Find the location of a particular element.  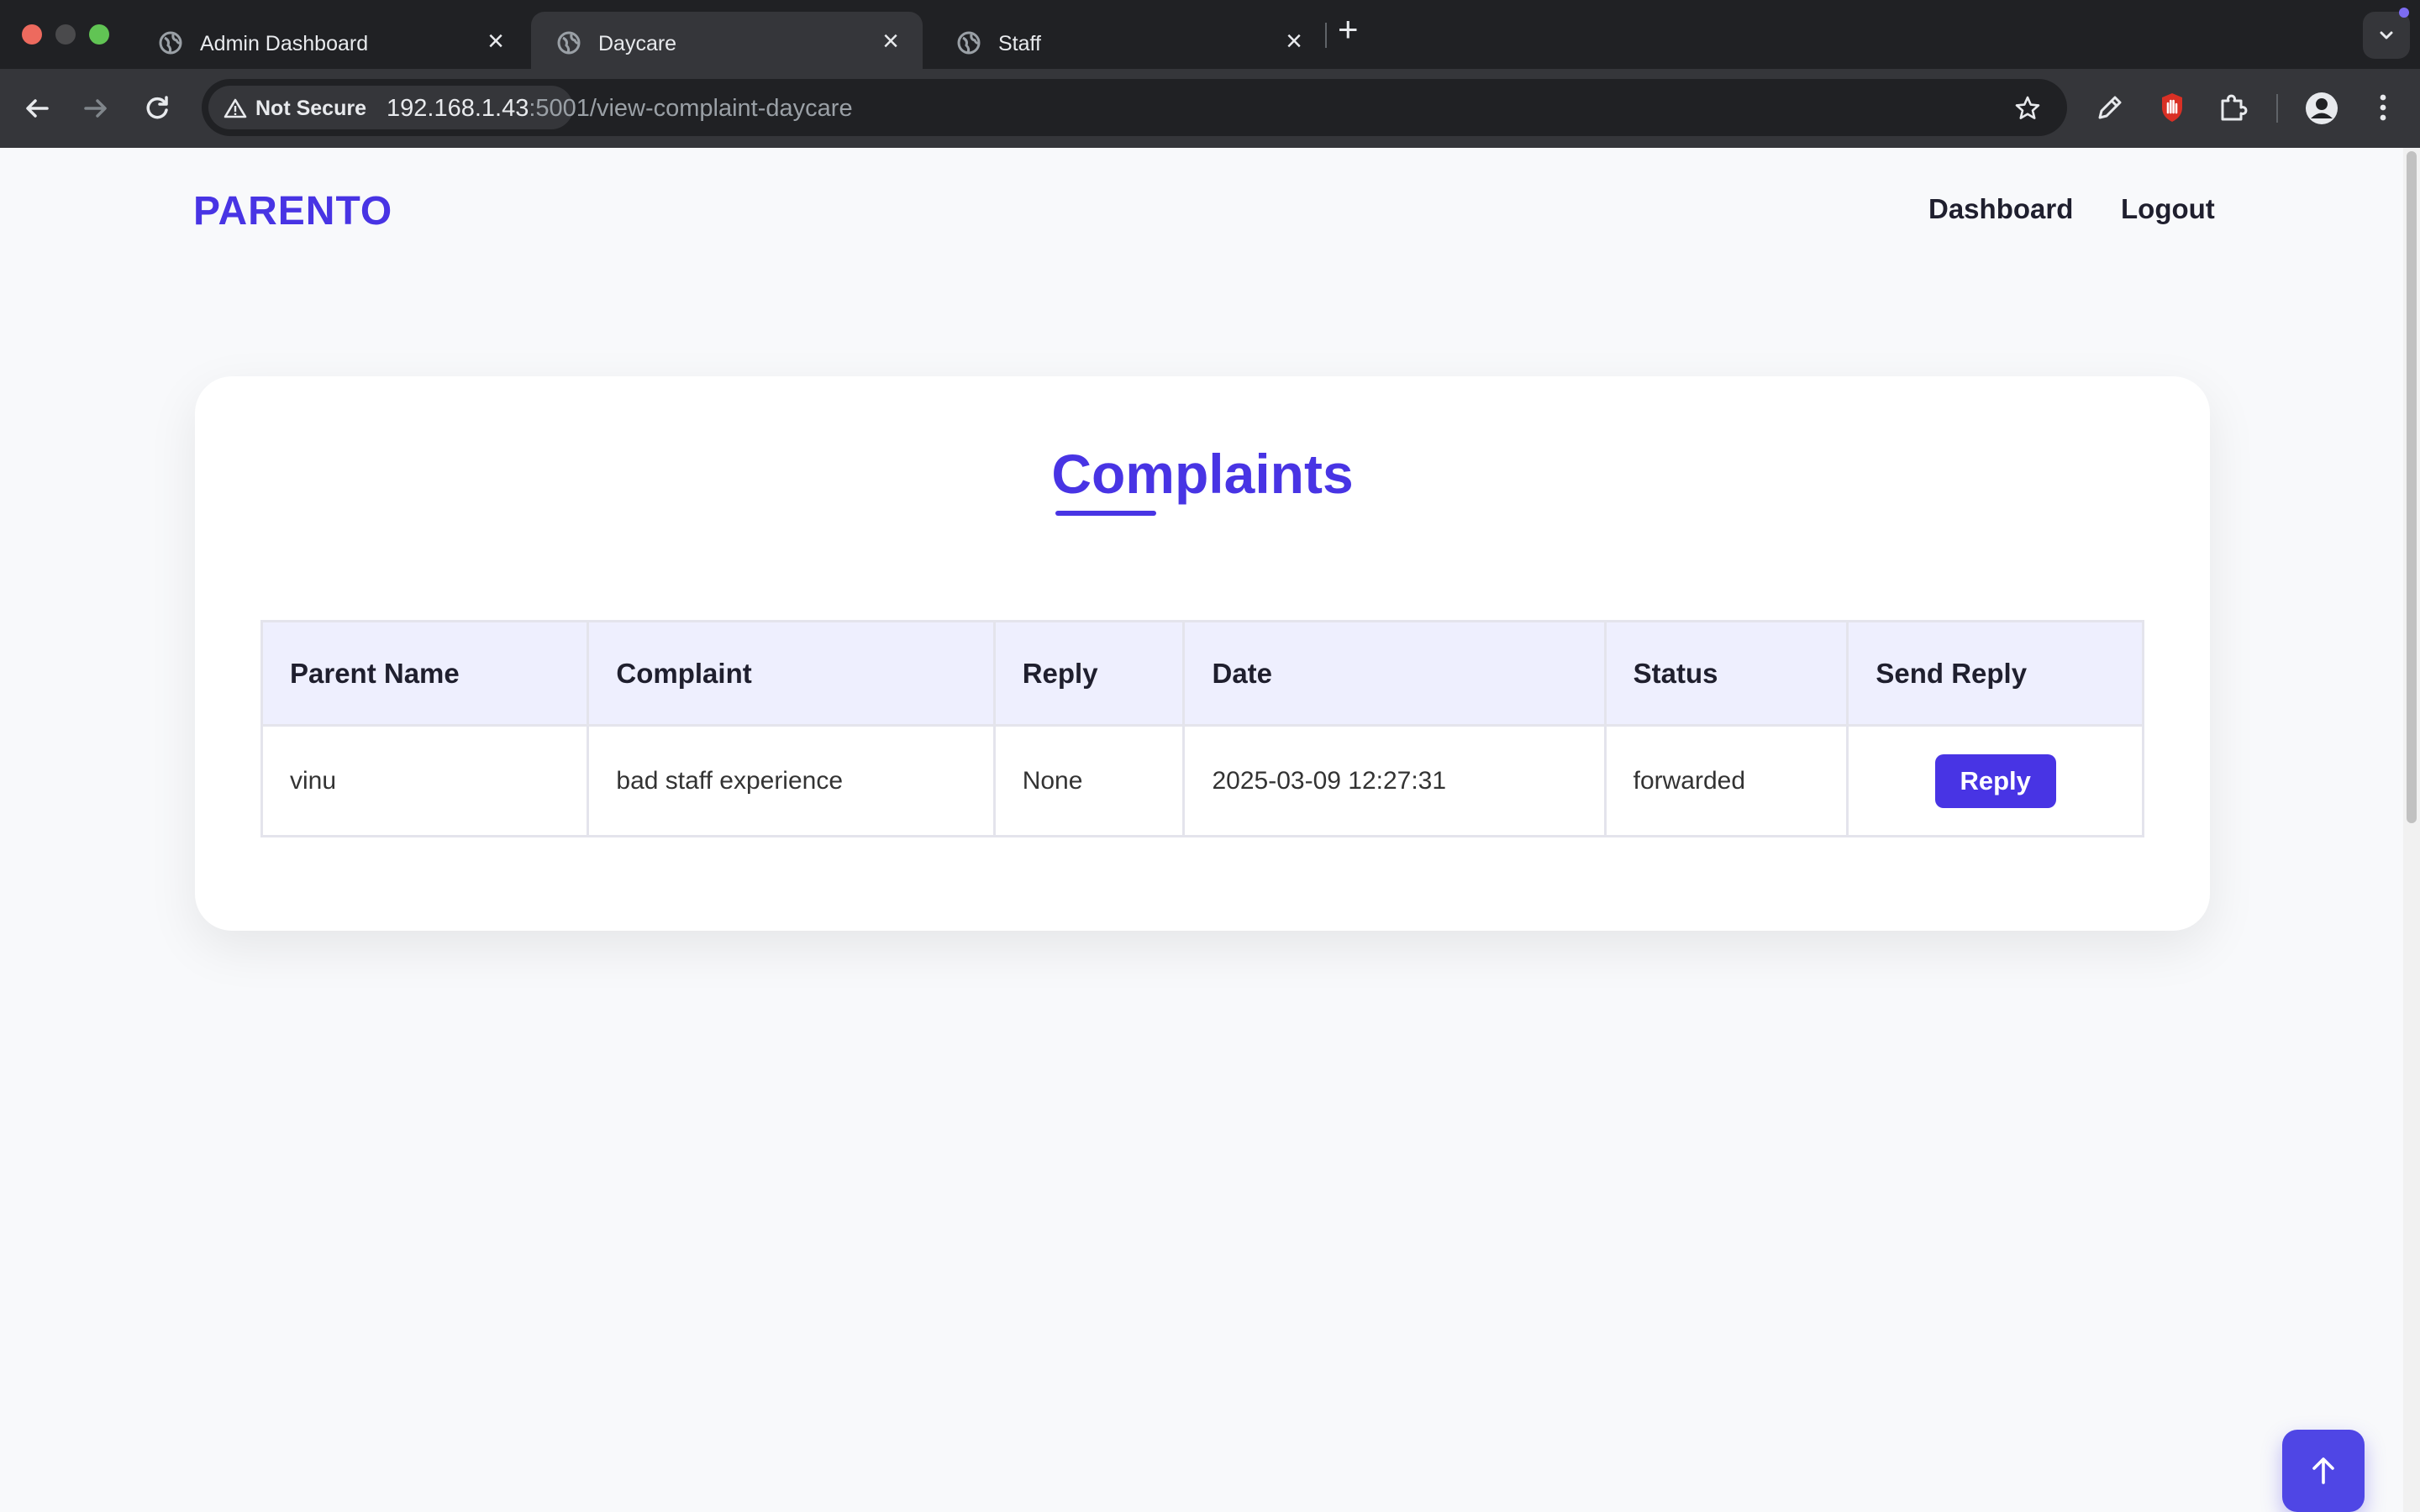

forward-button is located at coordinates (96, 108).